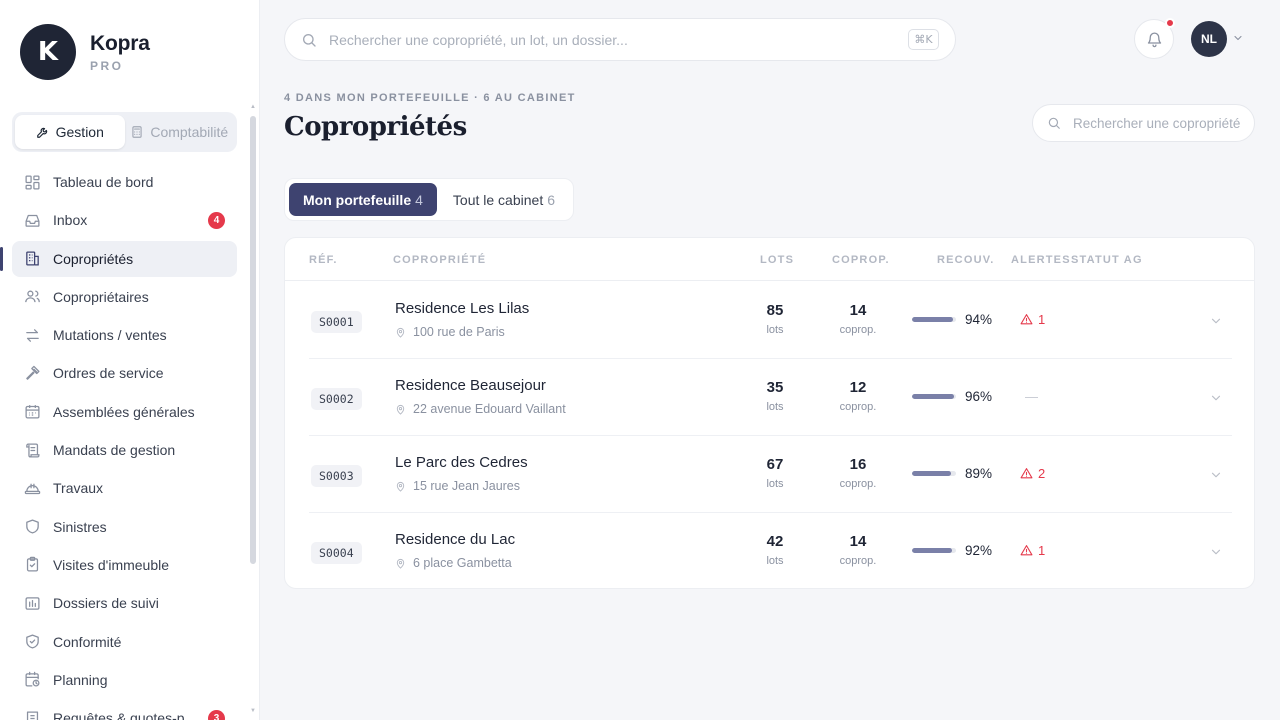 The image size is (1280, 720). What do you see at coordinates (858, 330) in the screenshot?
I see `coprop-unit: coprop.` at bounding box center [858, 330].